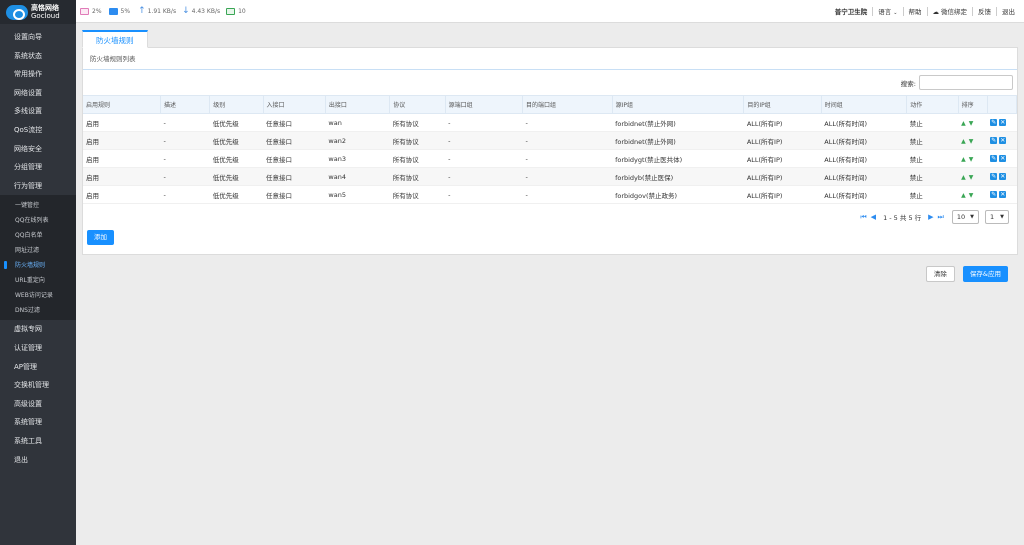  What do you see at coordinates (38, 149) in the screenshot?
I see `sidebar-item-security: 网络安全` at bounding box center [38, 149].